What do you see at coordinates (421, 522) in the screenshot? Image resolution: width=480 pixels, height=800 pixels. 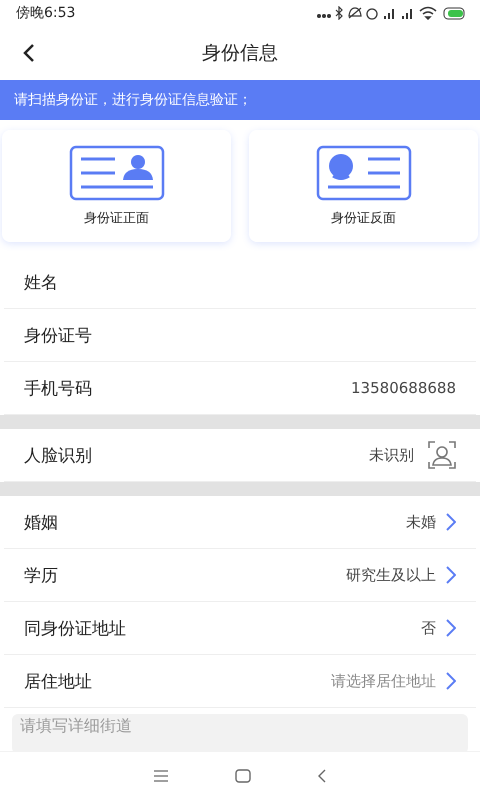 I see `row-value: 未婚` at bounding box center [421, 522].